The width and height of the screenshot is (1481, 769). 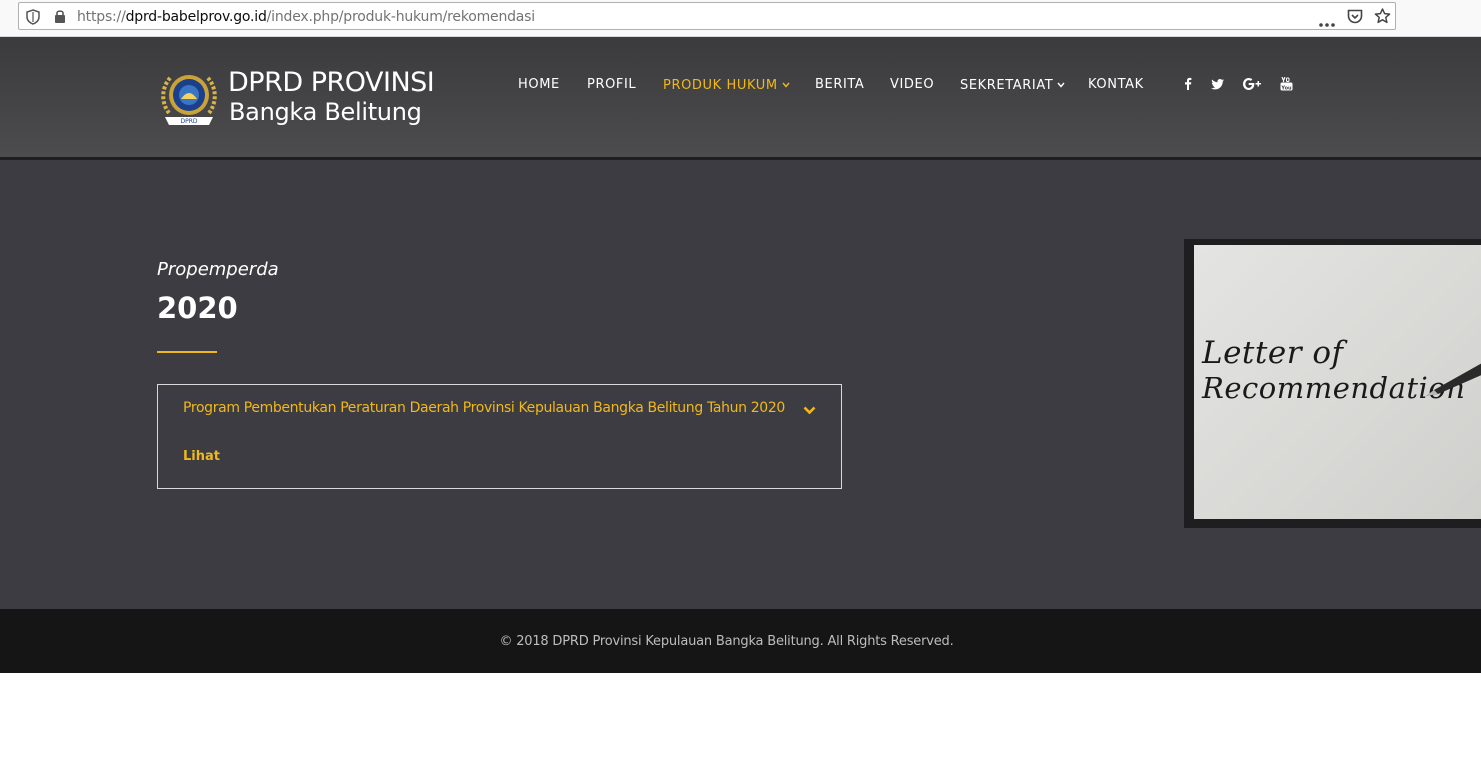 What do you see at coordinates (188, 121) in the screenshot?
I see `svg-text: DPRD` at bounding box center [188, 121].